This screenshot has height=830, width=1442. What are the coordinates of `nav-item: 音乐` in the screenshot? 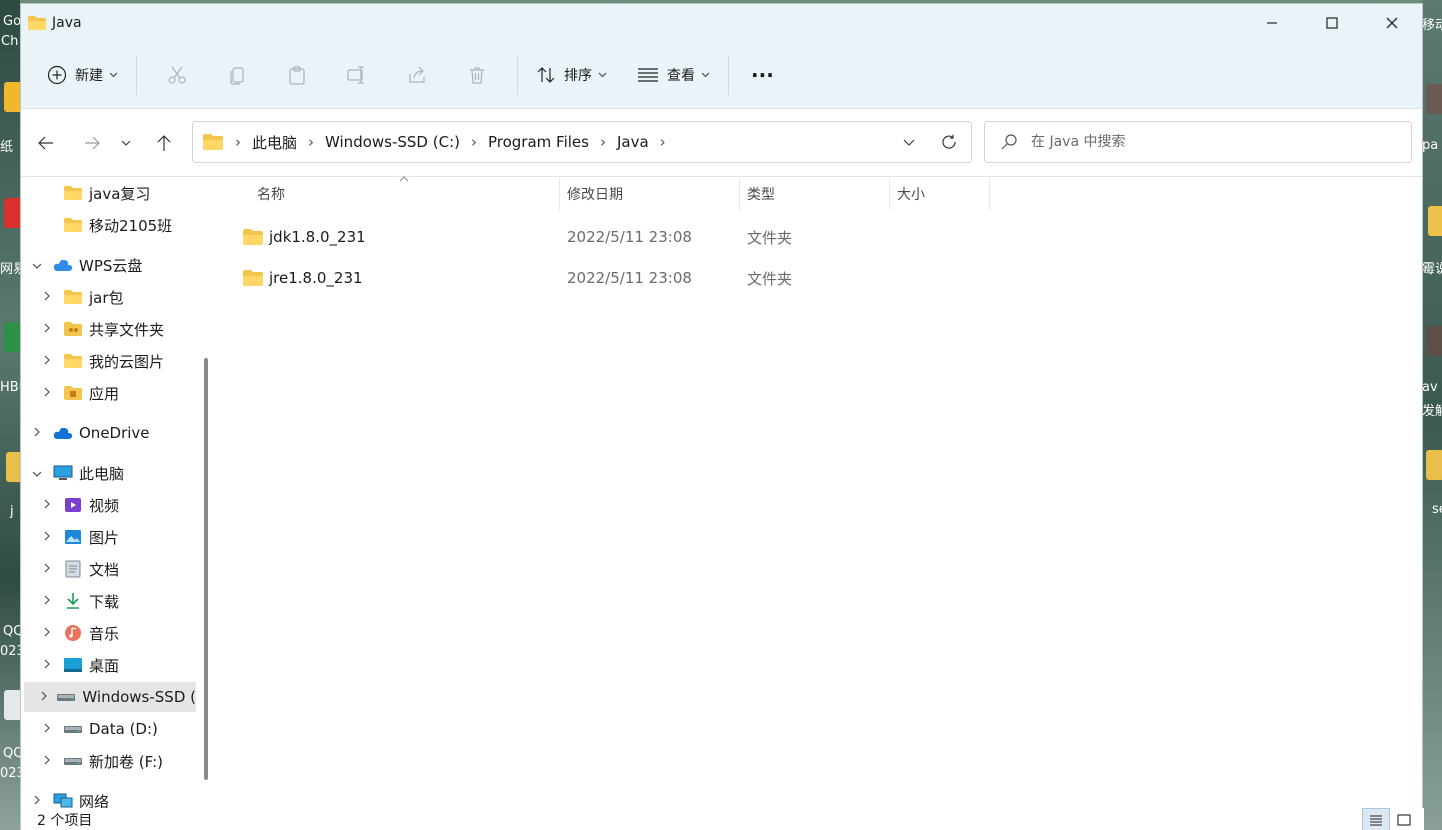 It's located at (70, 633).